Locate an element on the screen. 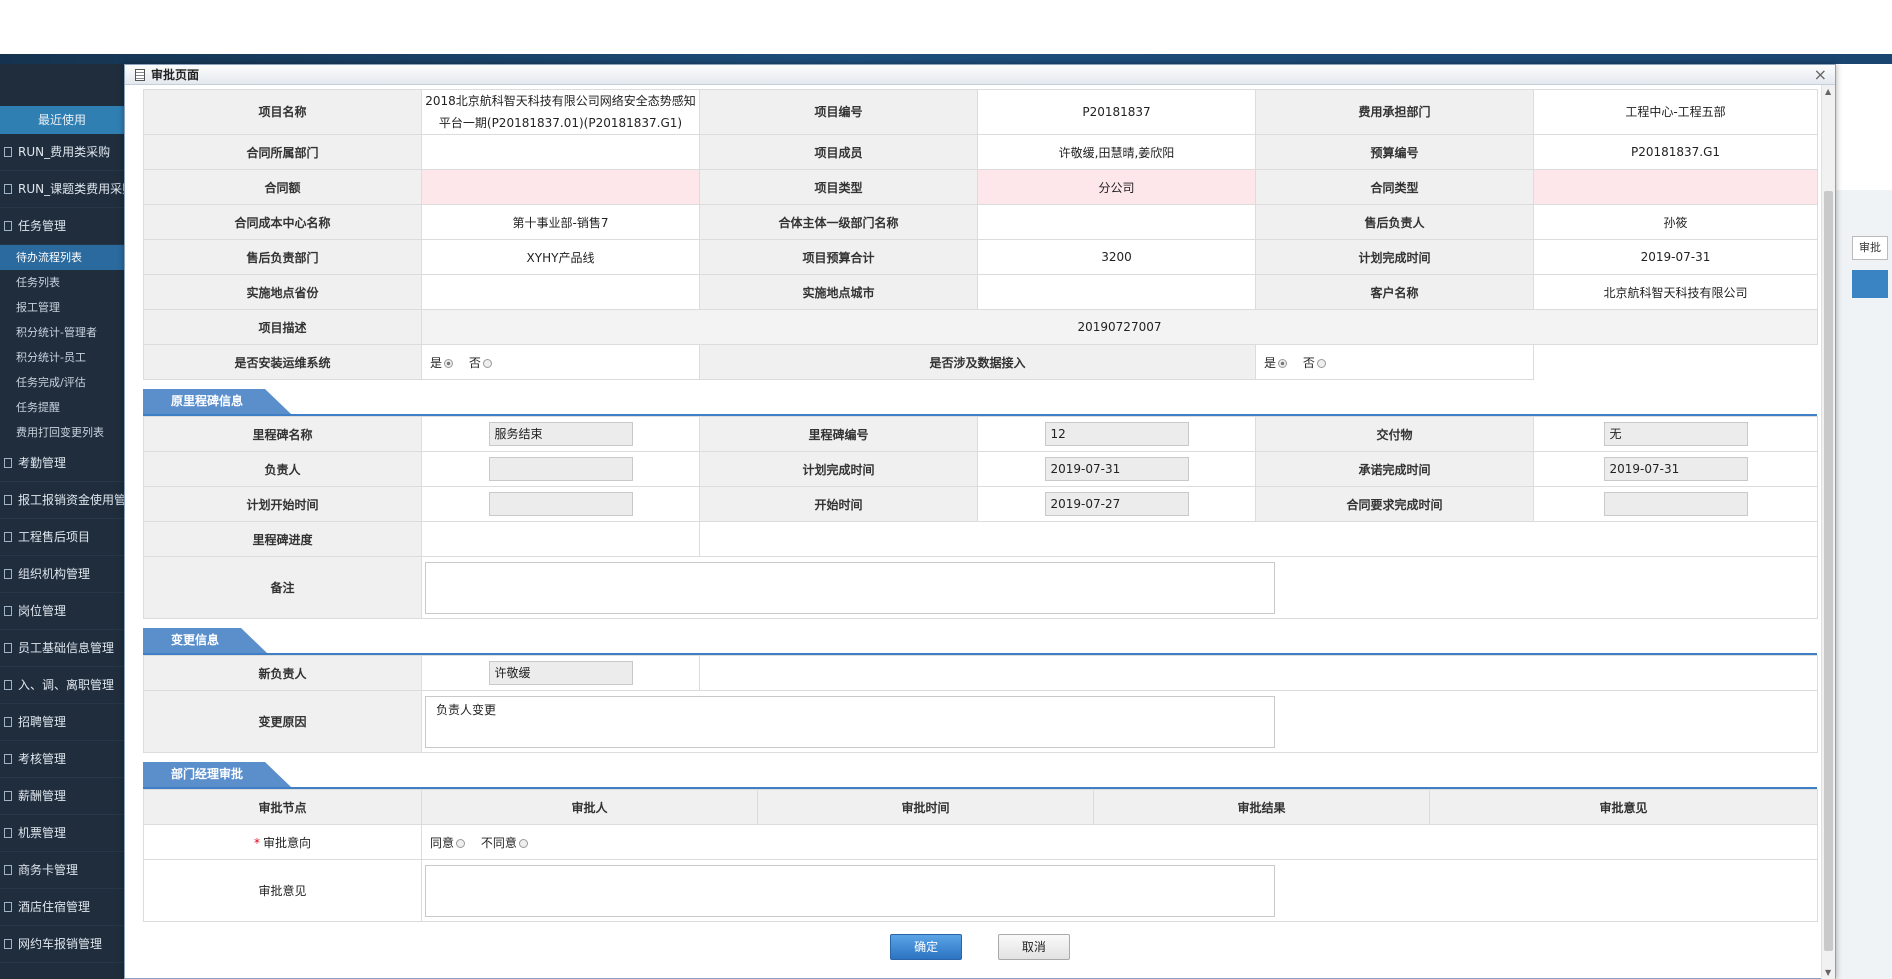 The height and width of the screenshot is (979, 1892). sidebar-item: 薪酬管理 is located at coordinates (62, 796).